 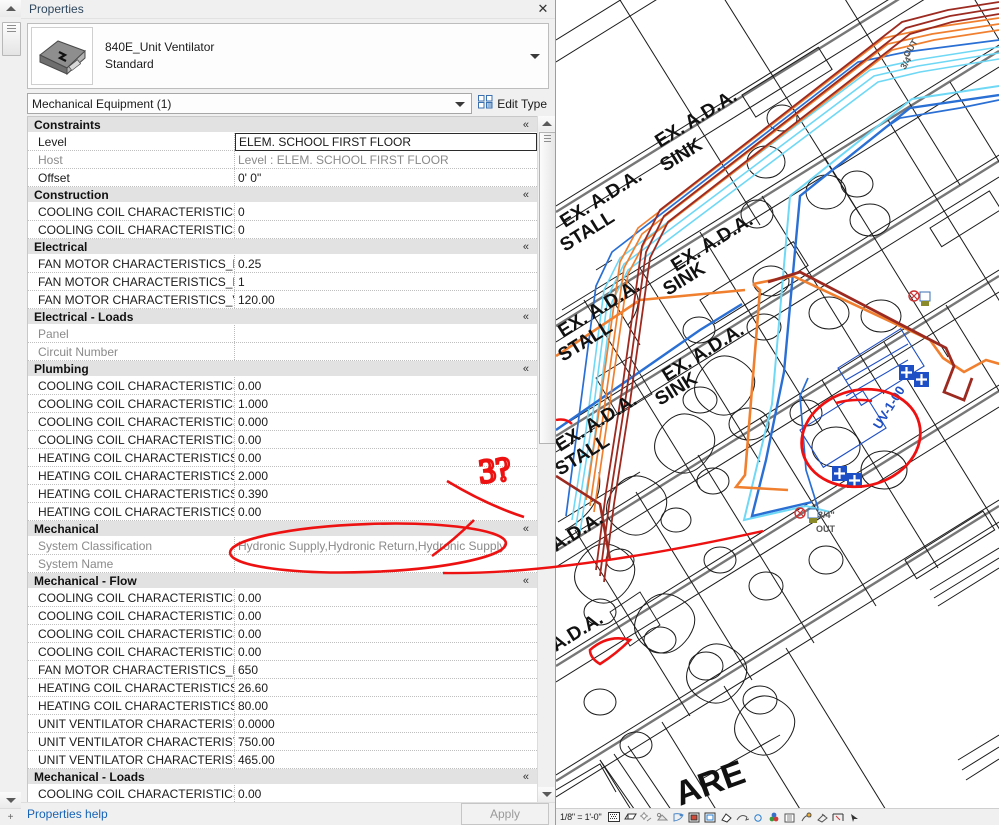 I want to click on temporary-view-properties-icon, so click(x=790, y=817).